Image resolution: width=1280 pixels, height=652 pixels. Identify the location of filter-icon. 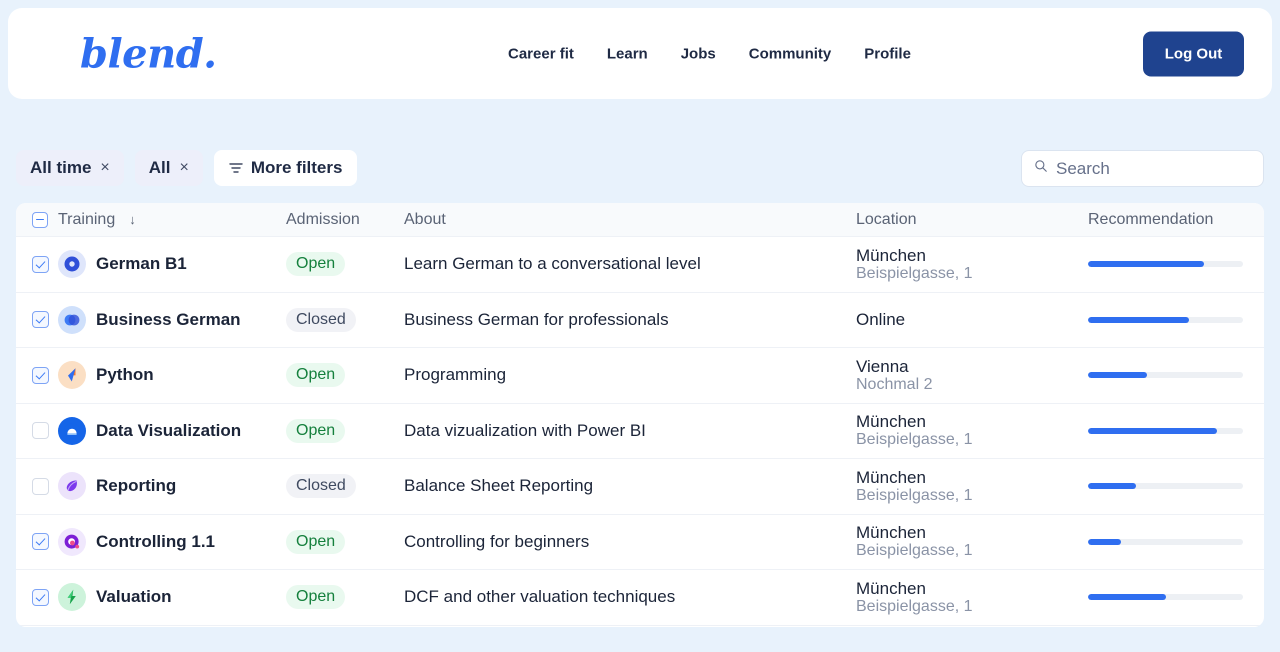
(236, 168).